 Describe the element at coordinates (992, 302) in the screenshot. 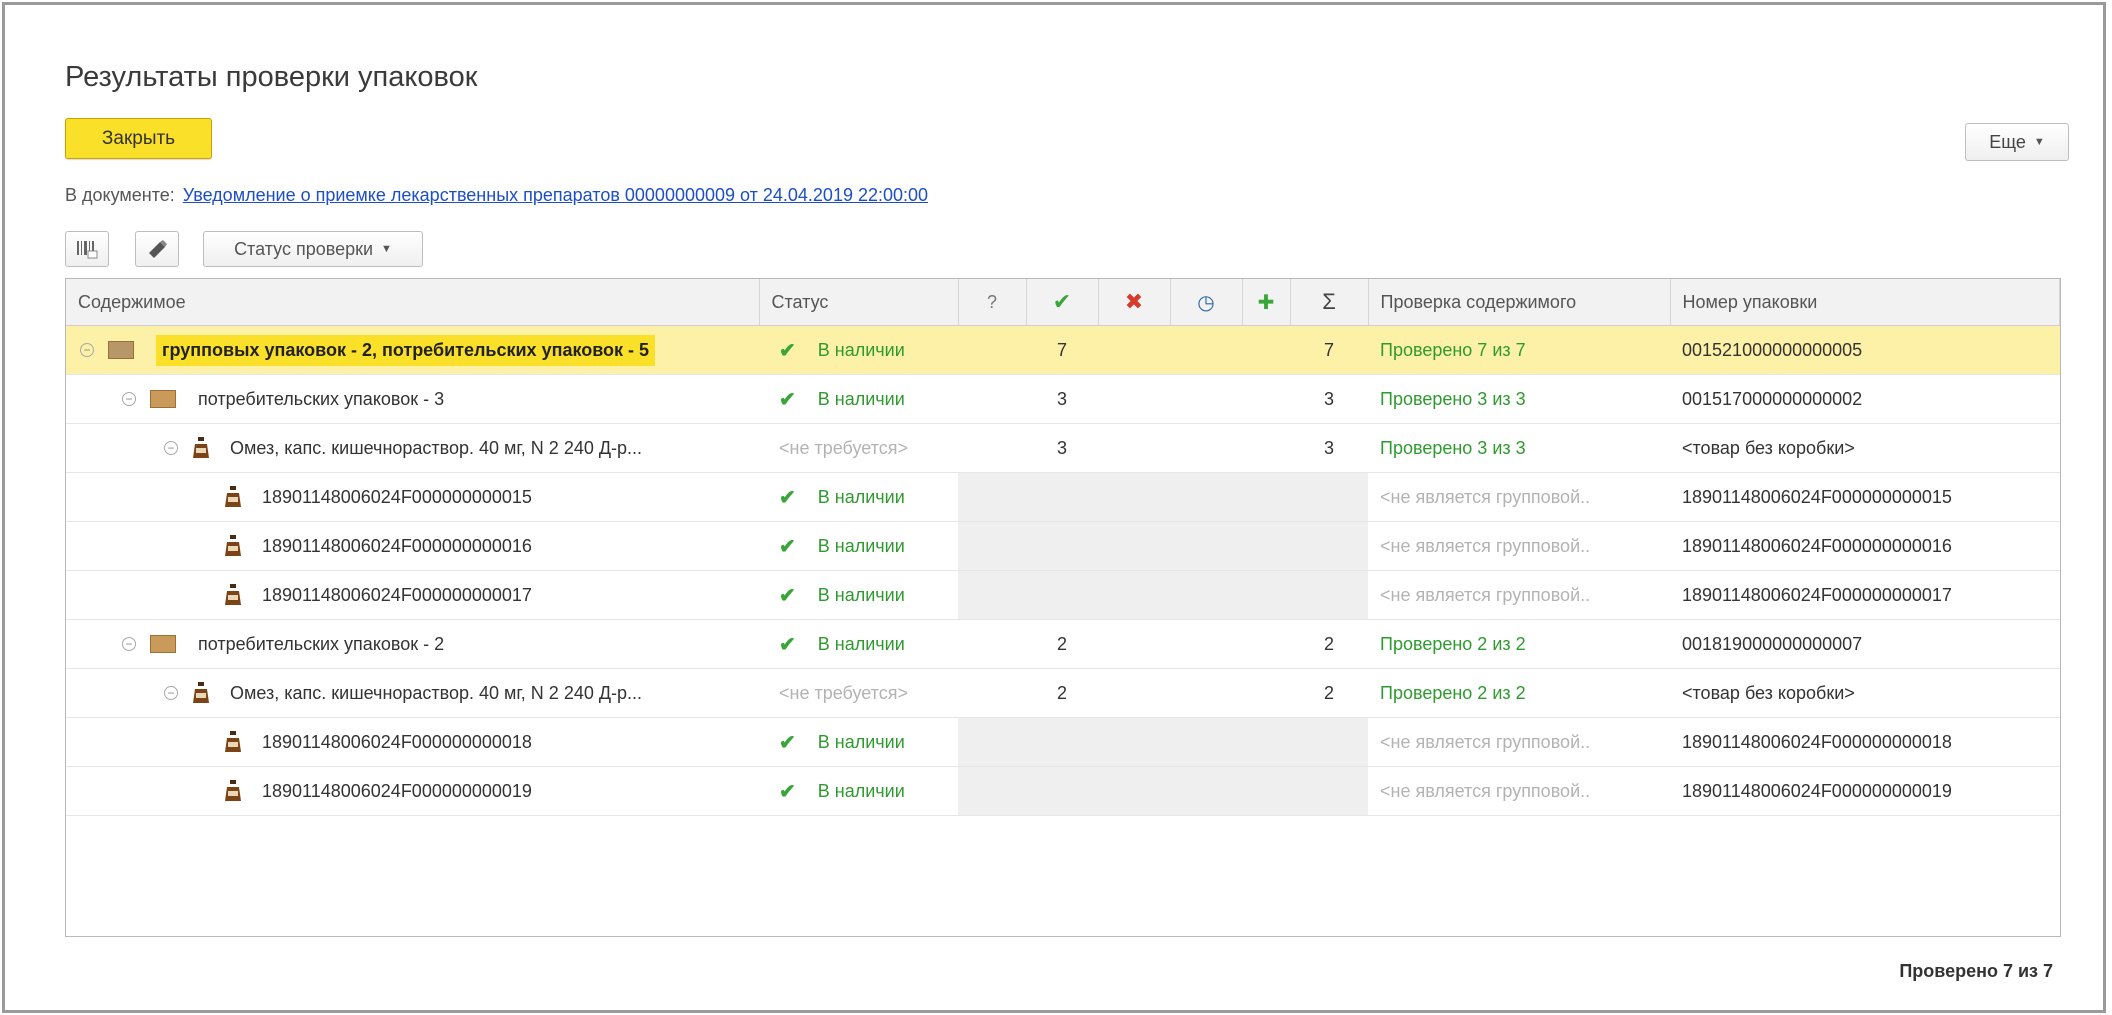

I see `col-unknown: ?` at that location.